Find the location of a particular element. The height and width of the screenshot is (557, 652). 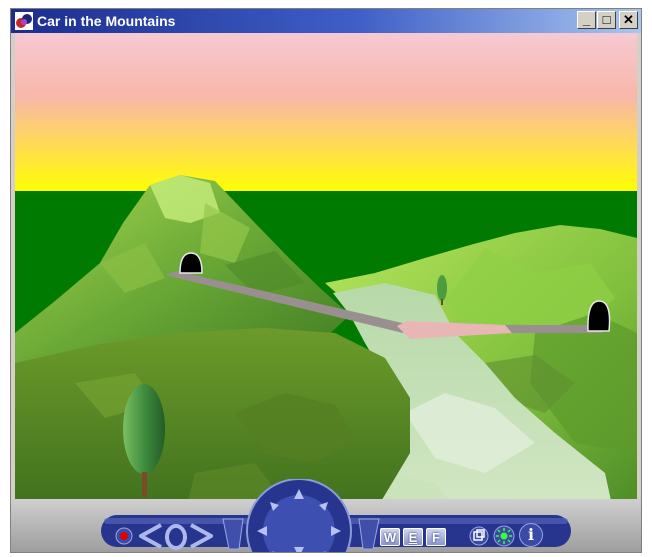

right-tunnel is located at coordinates (599, 316).